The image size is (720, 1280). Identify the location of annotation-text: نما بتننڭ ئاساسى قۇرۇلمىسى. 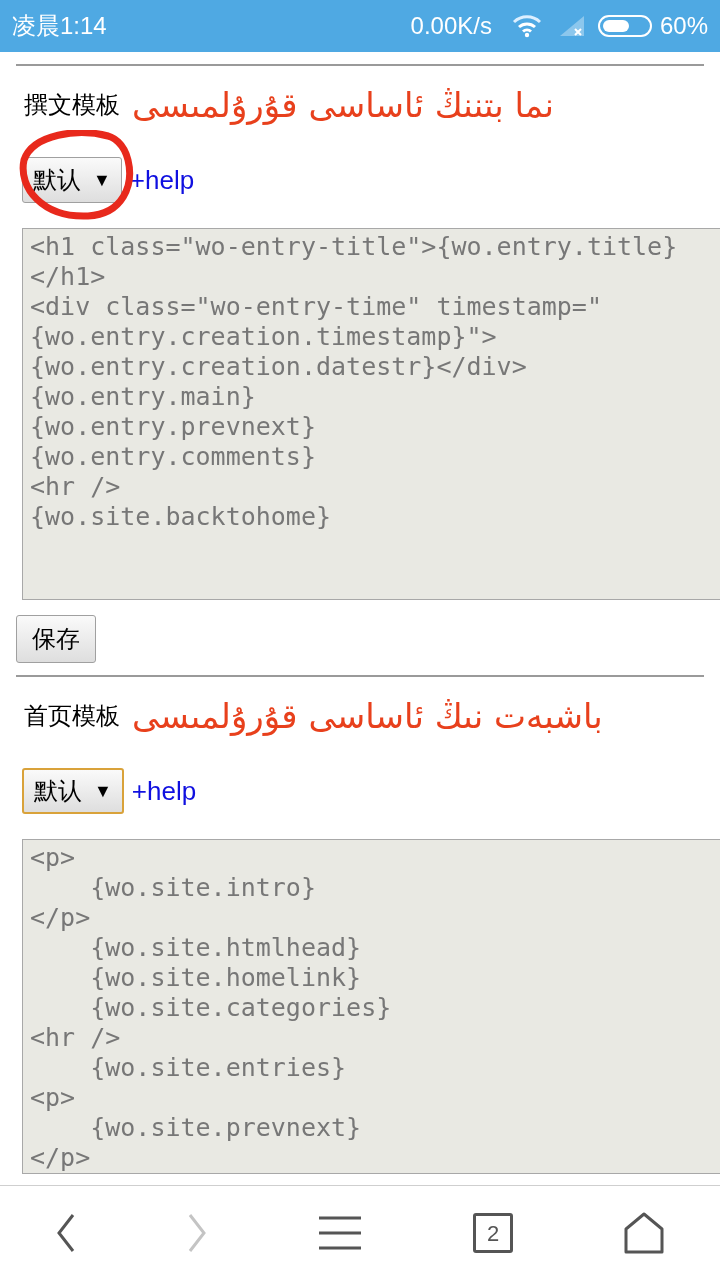
(343, 105).